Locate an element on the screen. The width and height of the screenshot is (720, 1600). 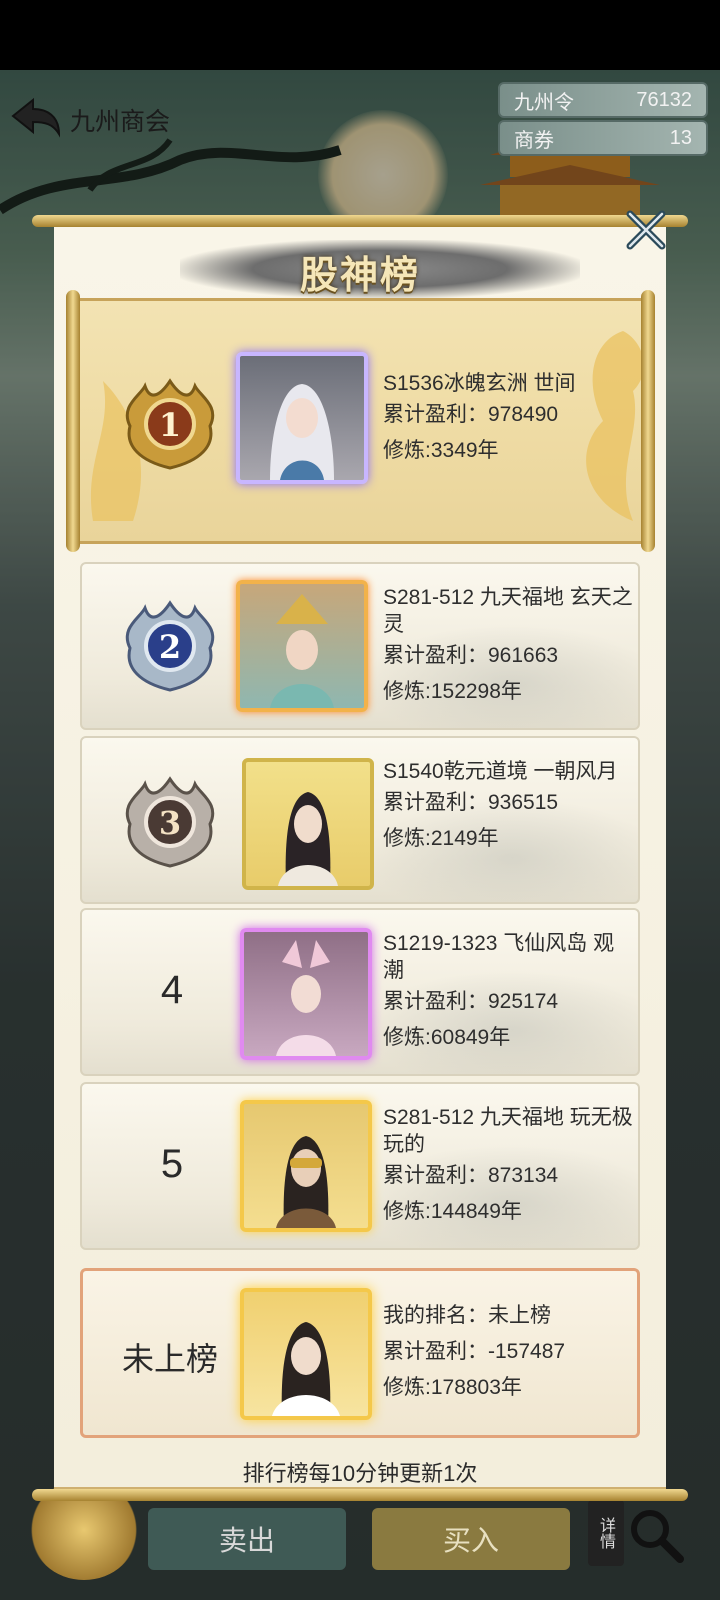
profit-text: 累计盈利：961663 is located at coordinates (471, 655).